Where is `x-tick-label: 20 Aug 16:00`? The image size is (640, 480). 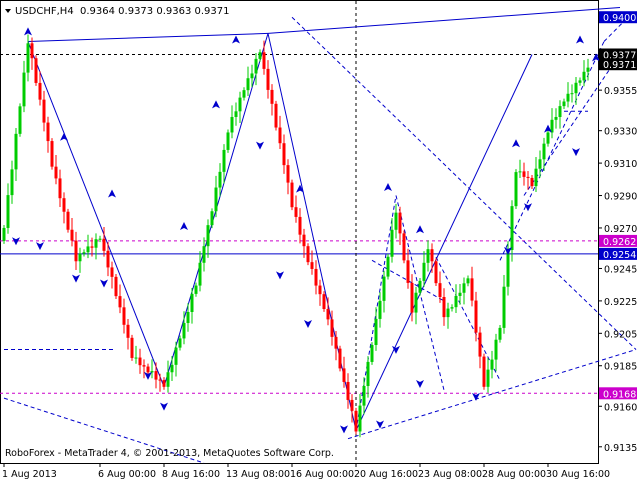
x-tick-label: 20 Aug 16:00 is located at coordinates (386, 474).